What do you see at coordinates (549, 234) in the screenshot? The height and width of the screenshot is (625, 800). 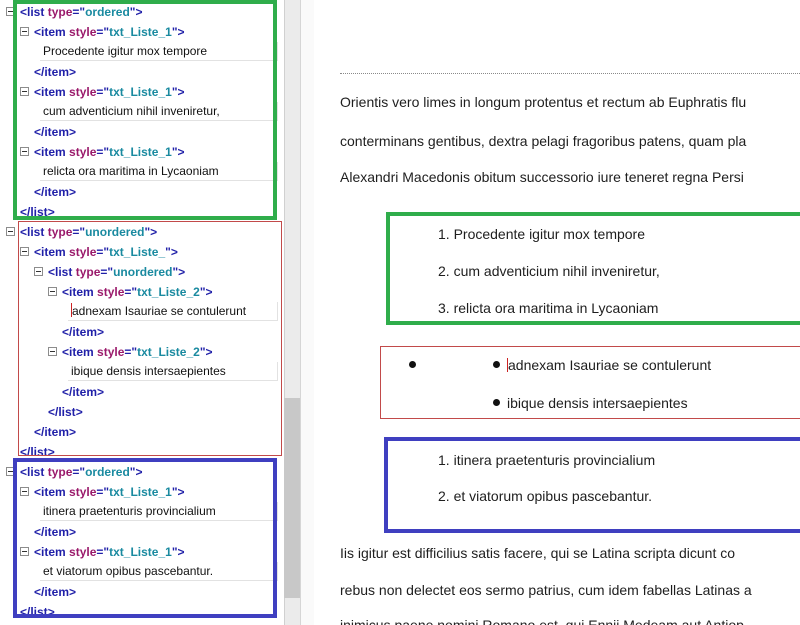 I see `list-item-text: Procedente igitur mox tempore` at bounding box center [549, 234].